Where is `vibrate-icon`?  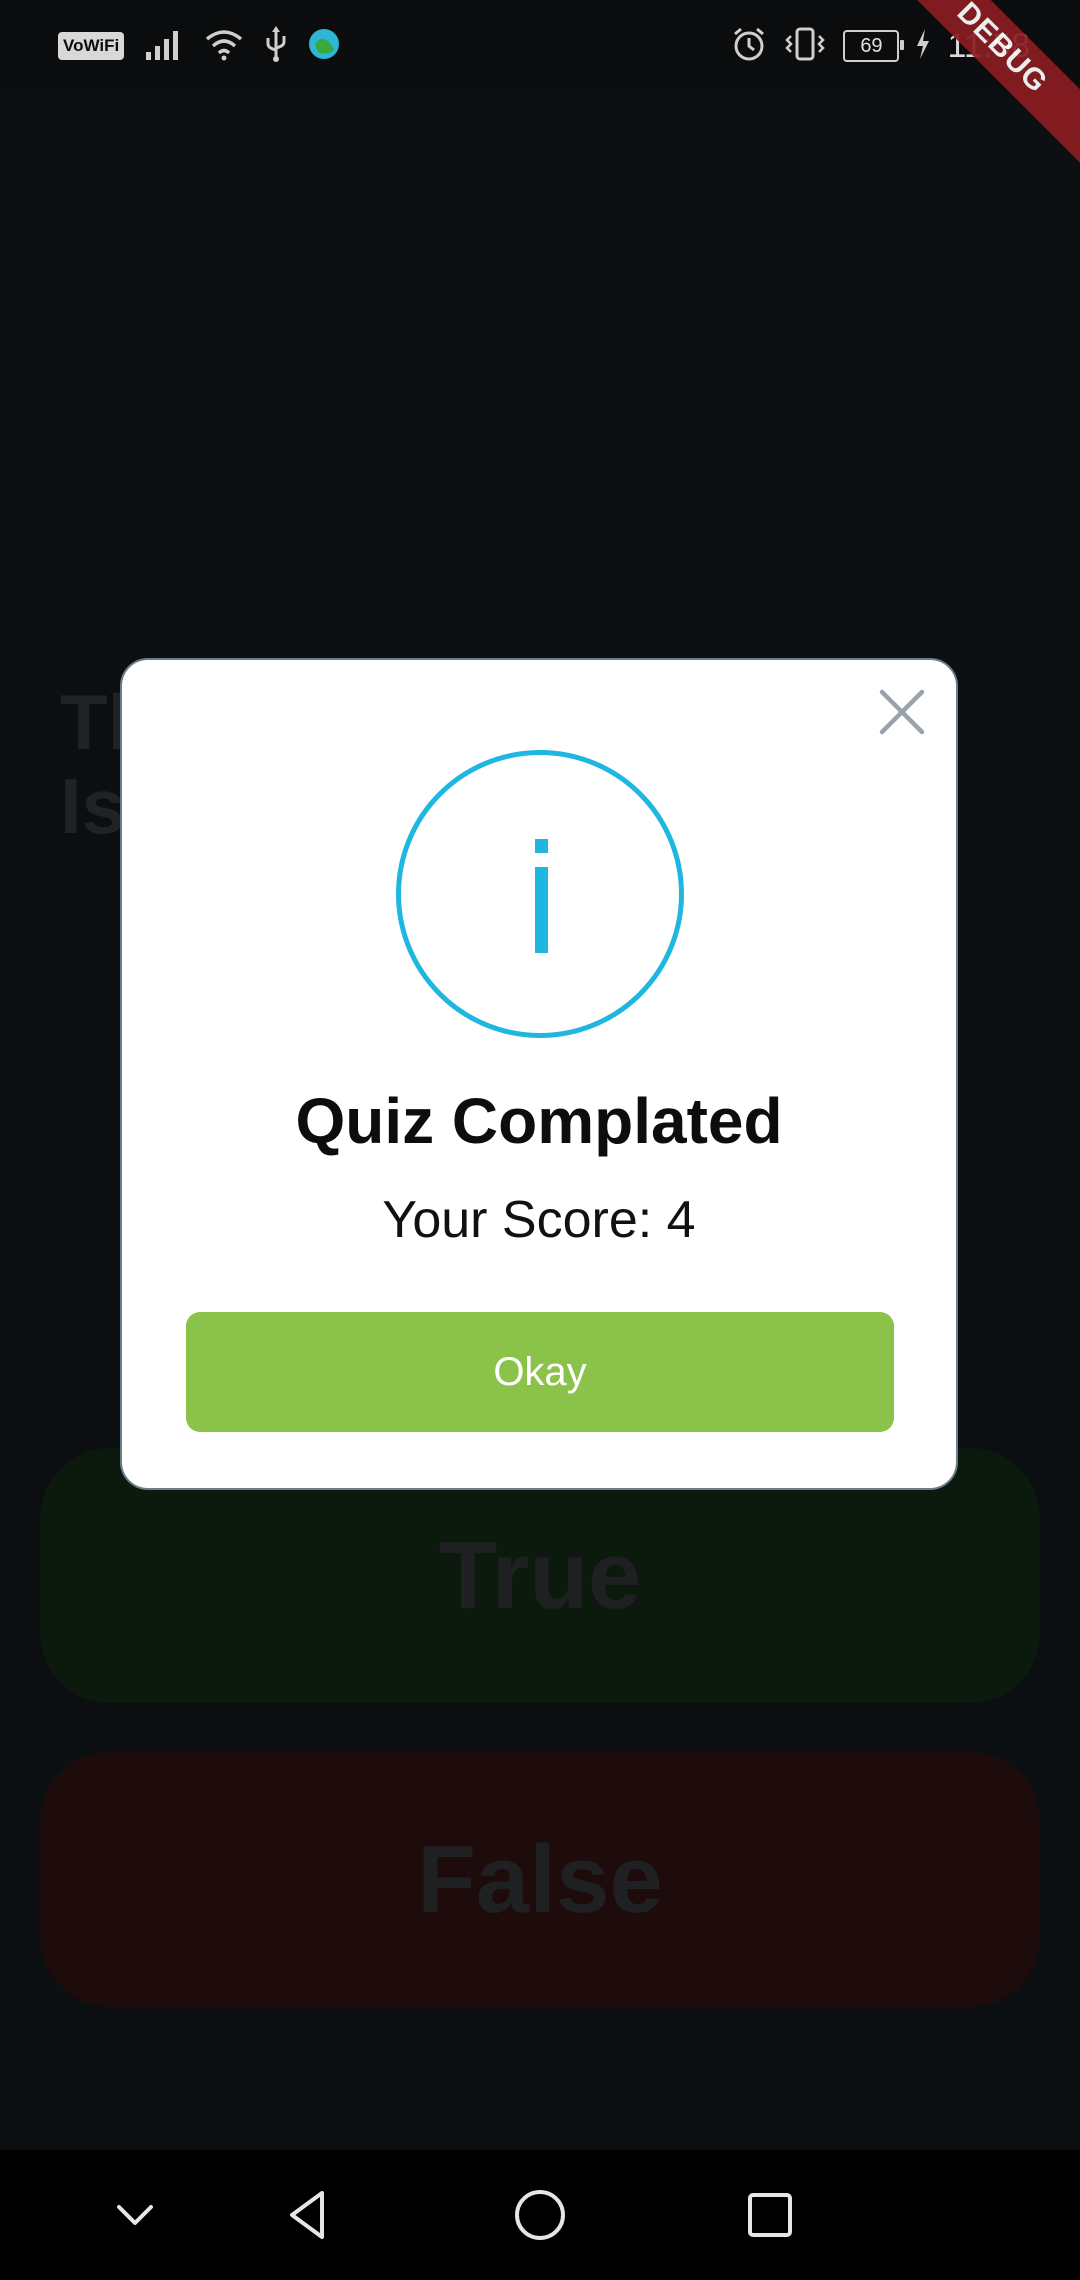
vibrate-icon is located at coordinates (805, 46).